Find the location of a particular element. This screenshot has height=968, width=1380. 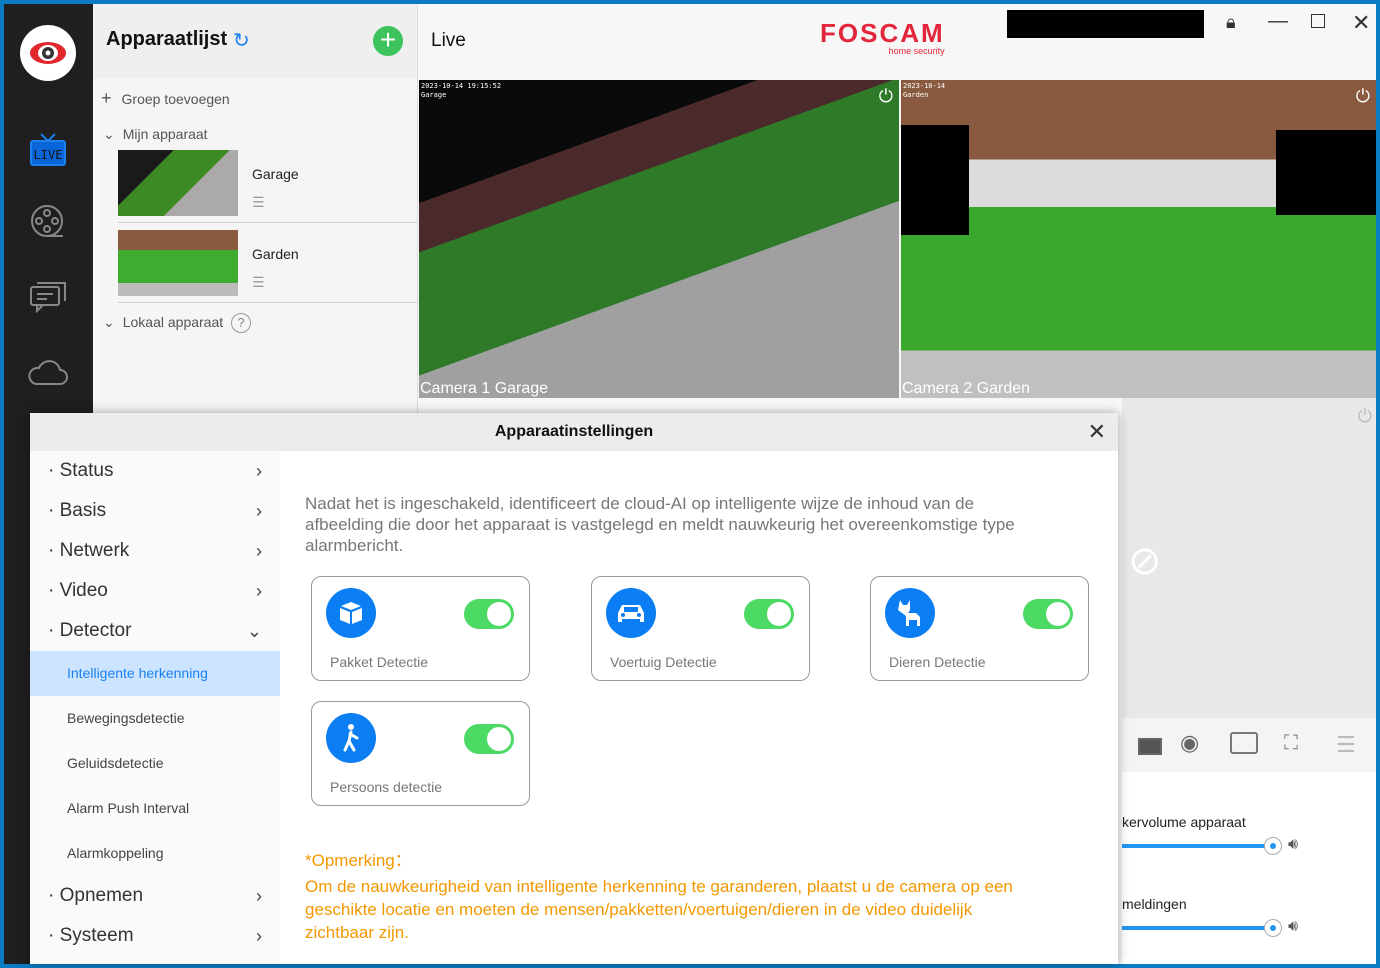

cloud-icon is located at coordinates (48, 372).